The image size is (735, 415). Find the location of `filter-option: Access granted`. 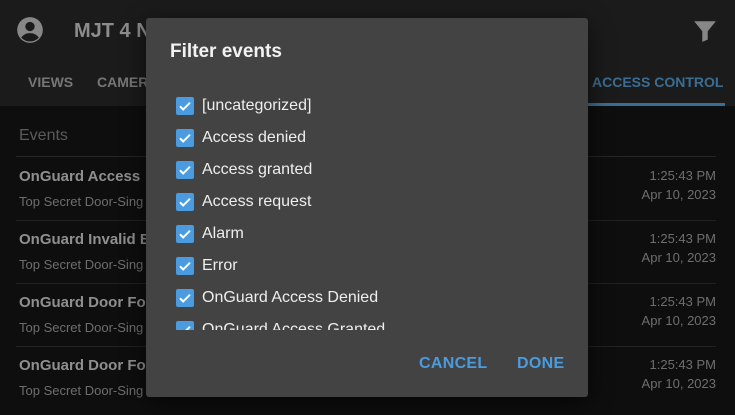

filter-option: Access granted is located at coordinates (366, 170).